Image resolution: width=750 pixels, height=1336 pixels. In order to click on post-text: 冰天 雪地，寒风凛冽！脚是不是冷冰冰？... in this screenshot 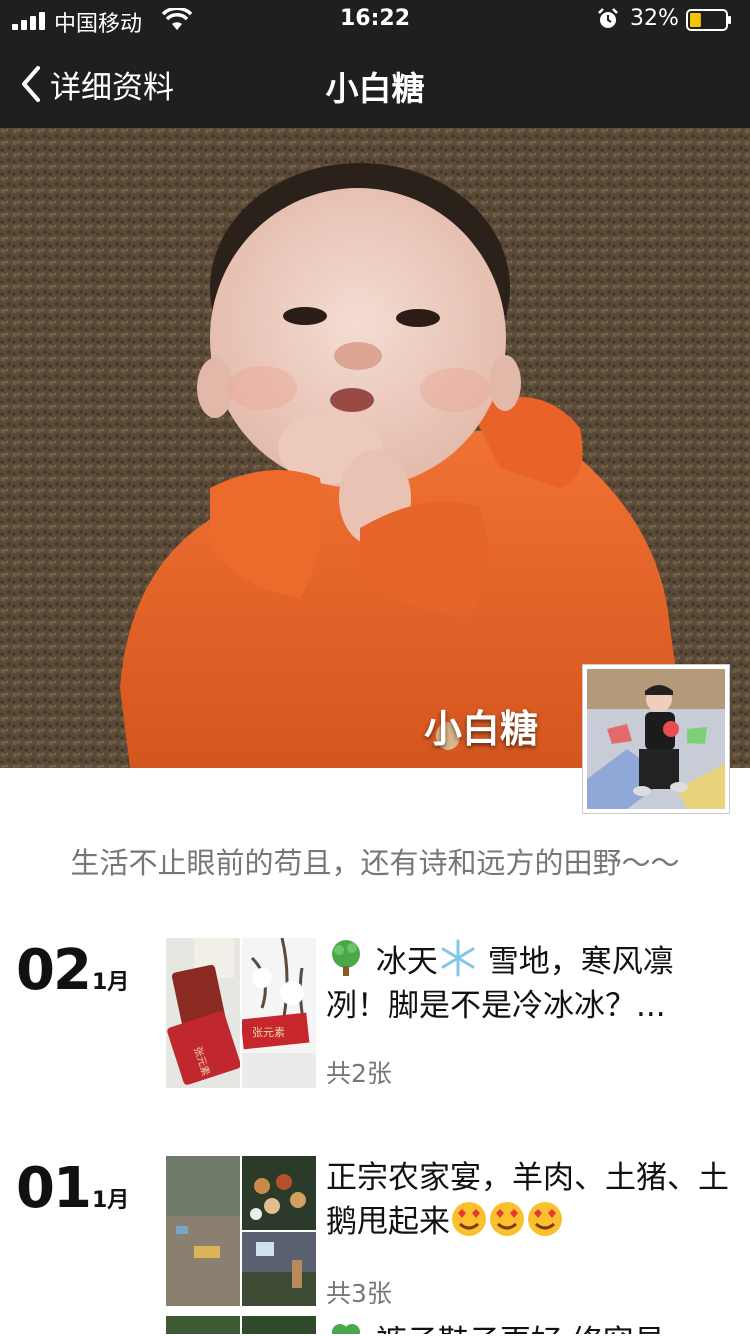, I will do `click(528, 983)`.